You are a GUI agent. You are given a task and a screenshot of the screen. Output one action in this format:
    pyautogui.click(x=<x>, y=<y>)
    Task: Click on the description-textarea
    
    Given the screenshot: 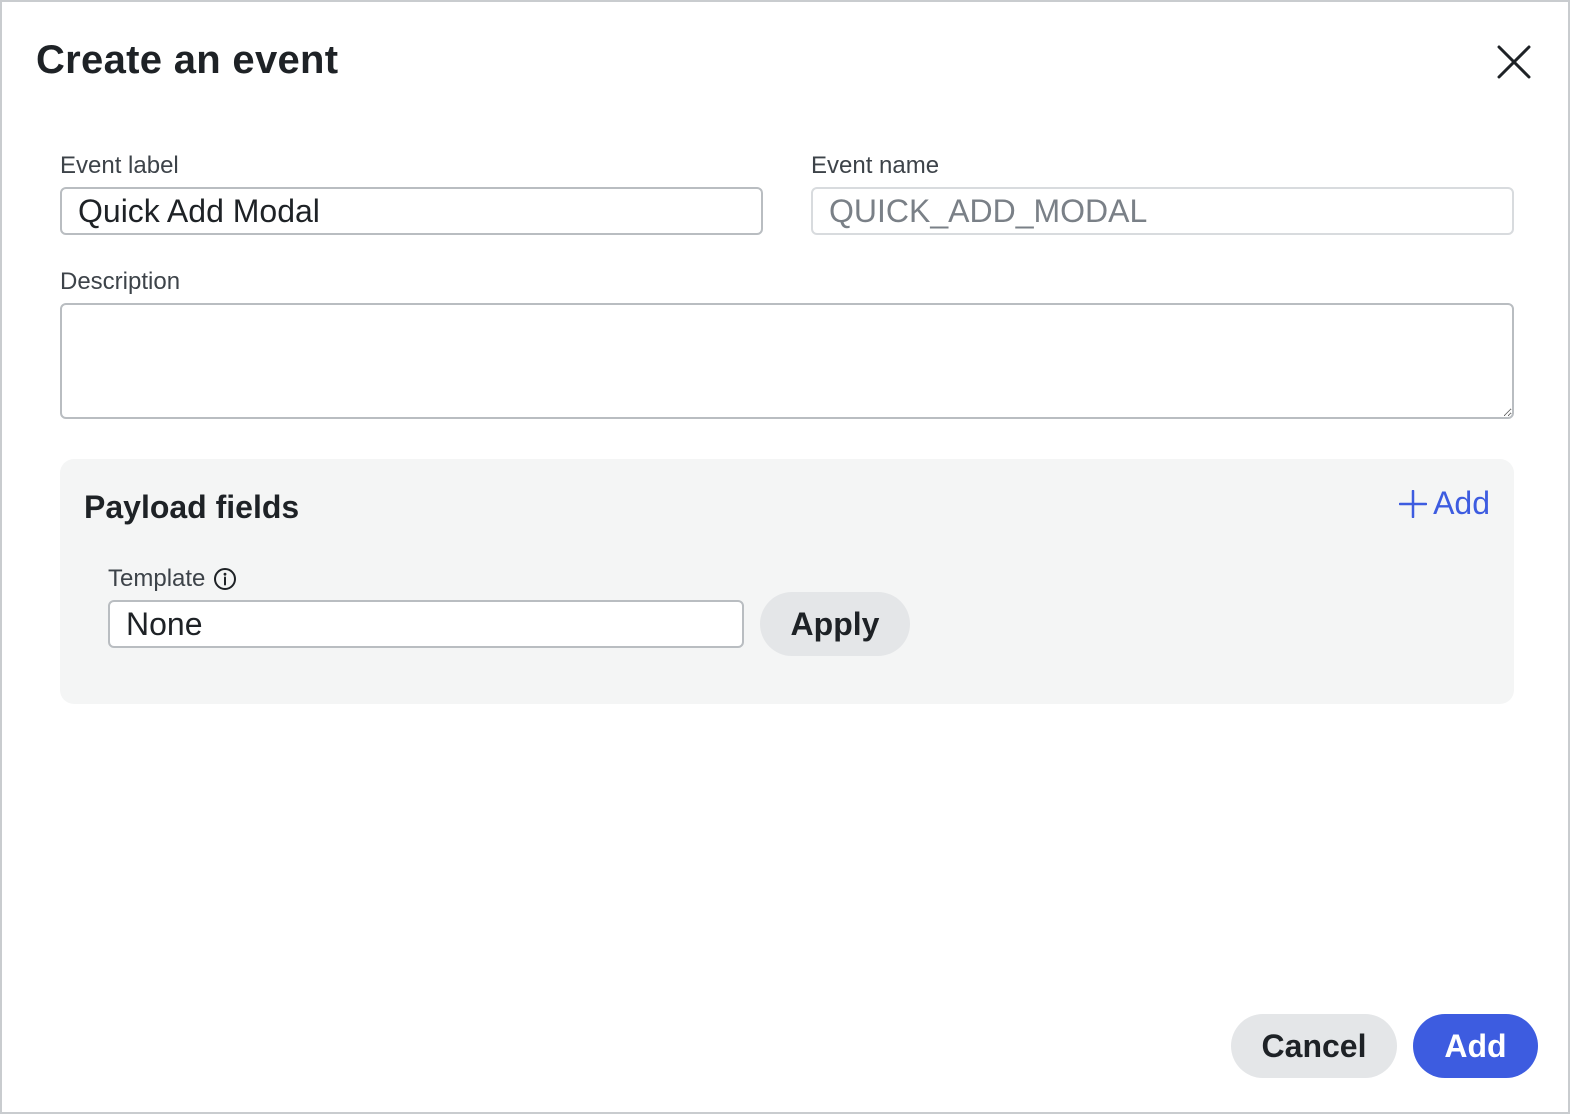 What is the action you would take?
    pyautogui.click(x=787, y=361)
    